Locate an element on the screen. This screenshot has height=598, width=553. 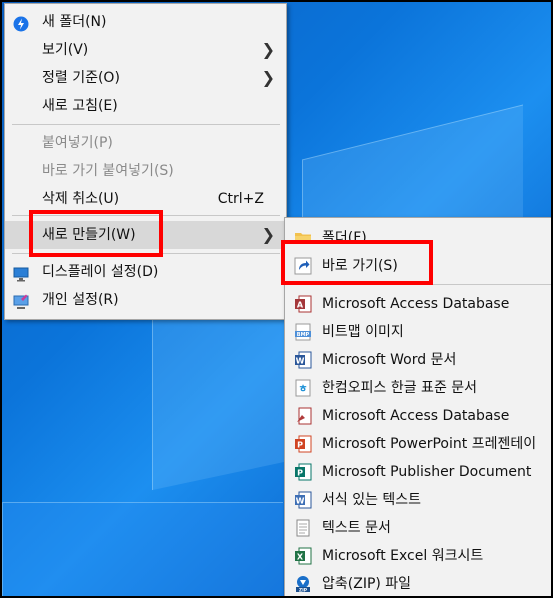
menu-item-undo-delete: 삭제 취소(U) Ctrl+Z is located at coordinates (145, 199).